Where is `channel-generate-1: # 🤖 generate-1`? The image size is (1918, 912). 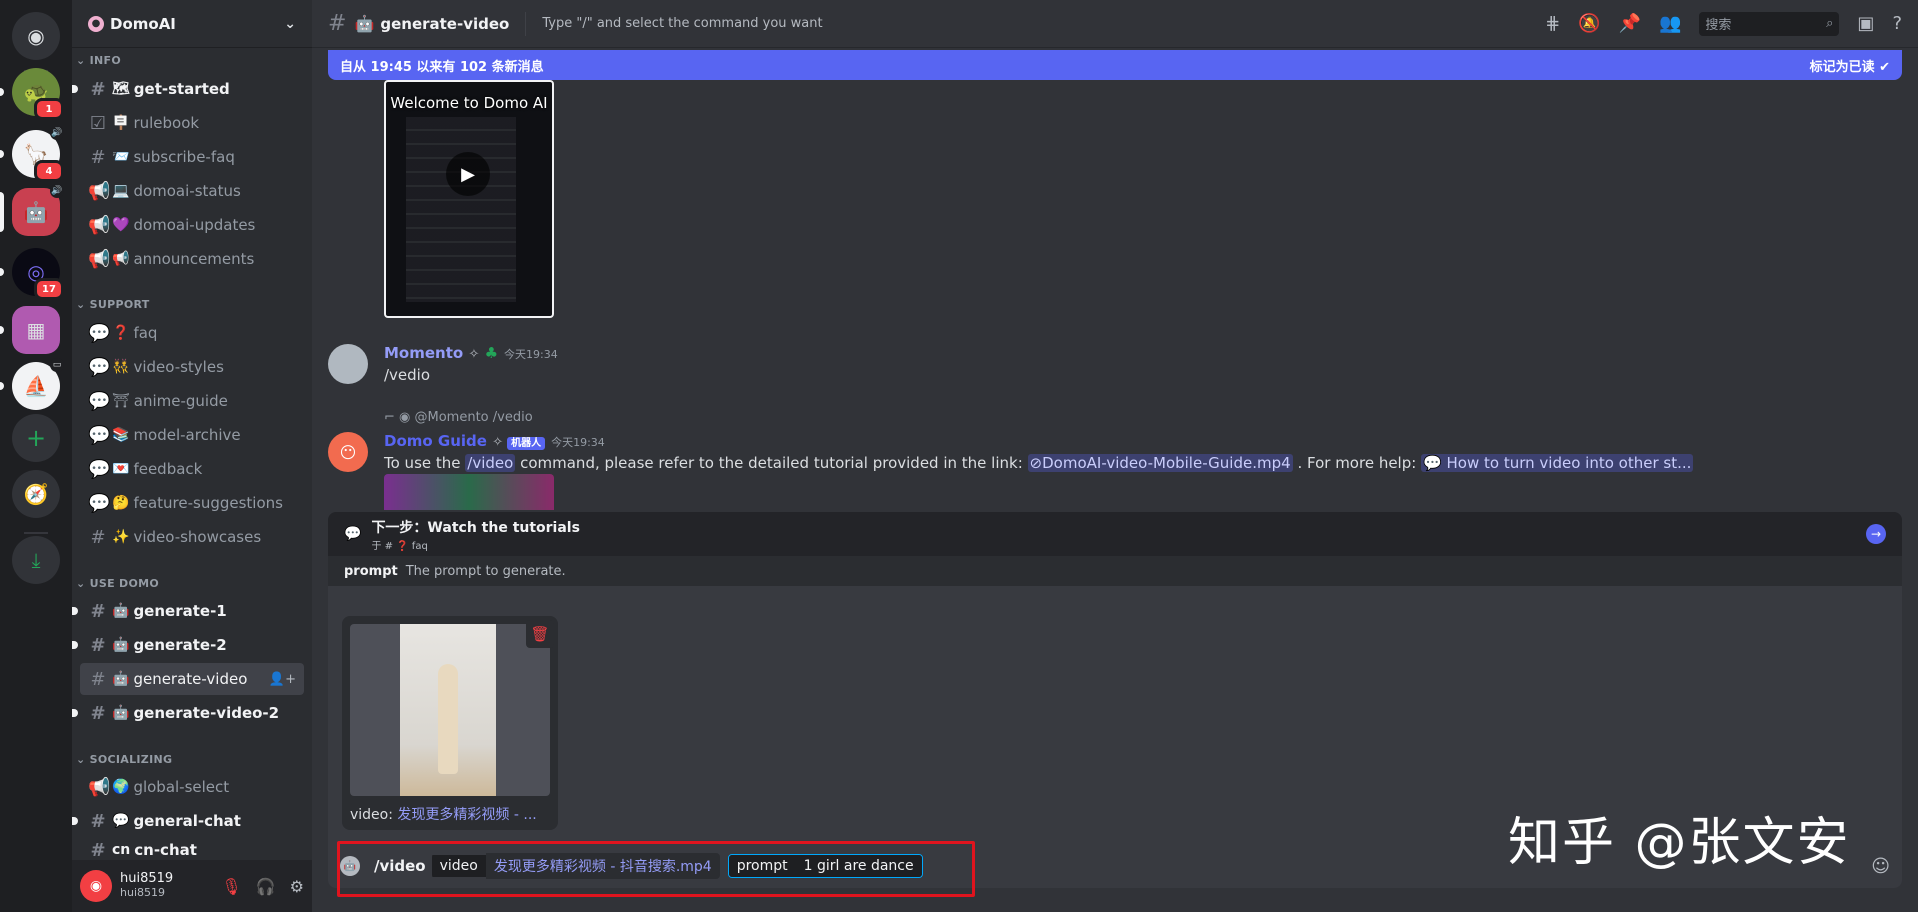 channel-generate-1: # 🤖 generate-1 is located at coordinates (188, 611).